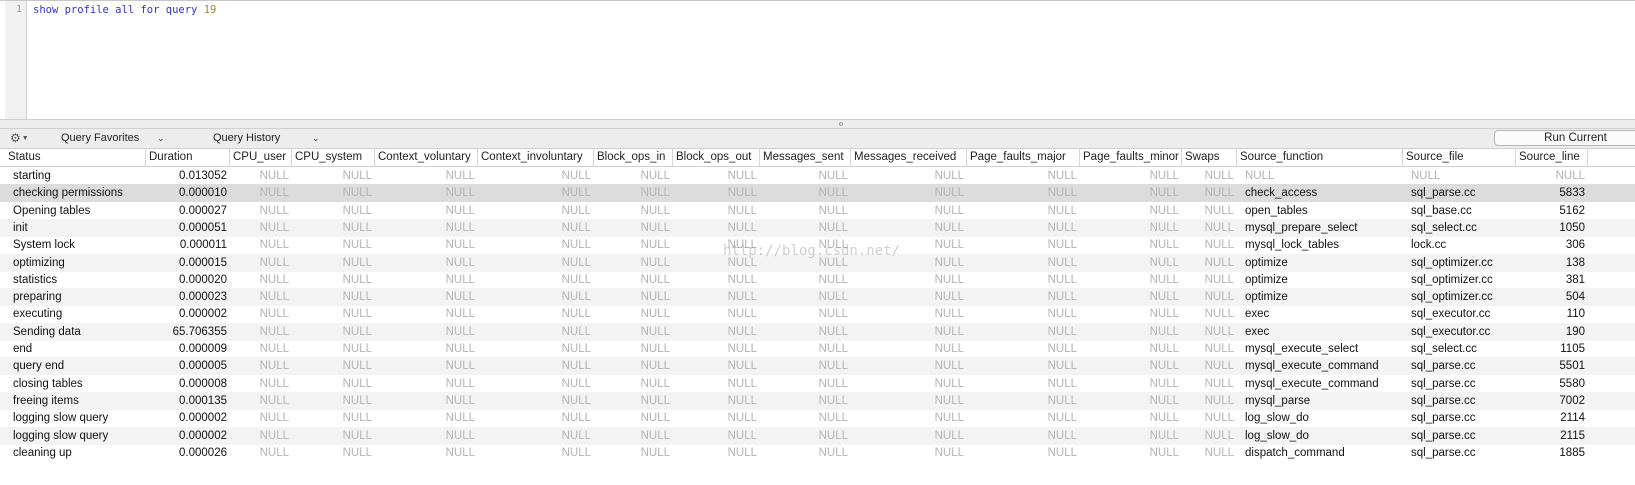 This screenshot has width=1635, height=485. What do you see at coordinates (1552, 157) in the screenshot?
I see `column-header-source-line: Source_line` at bounding box center [1552, 157].